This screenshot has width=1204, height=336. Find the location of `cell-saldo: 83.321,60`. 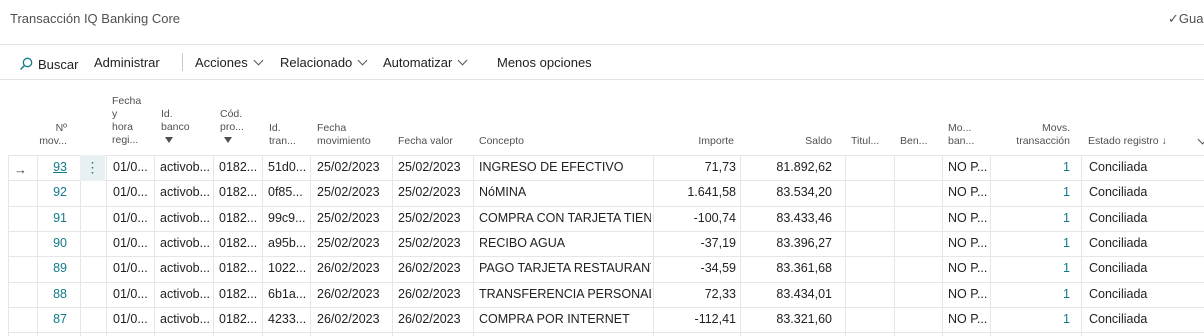

cell-saldo: 83.321,60 is located at coordinates (804, 319).